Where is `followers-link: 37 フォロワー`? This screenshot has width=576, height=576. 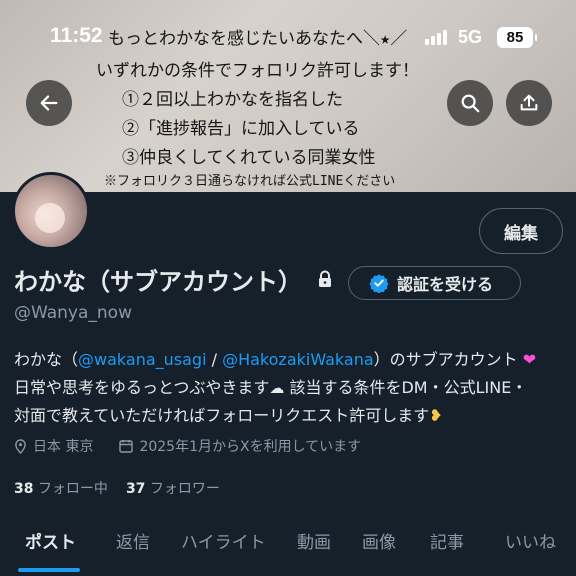 followers-link: 37 フォロワー is located at coordinates (173, 488).